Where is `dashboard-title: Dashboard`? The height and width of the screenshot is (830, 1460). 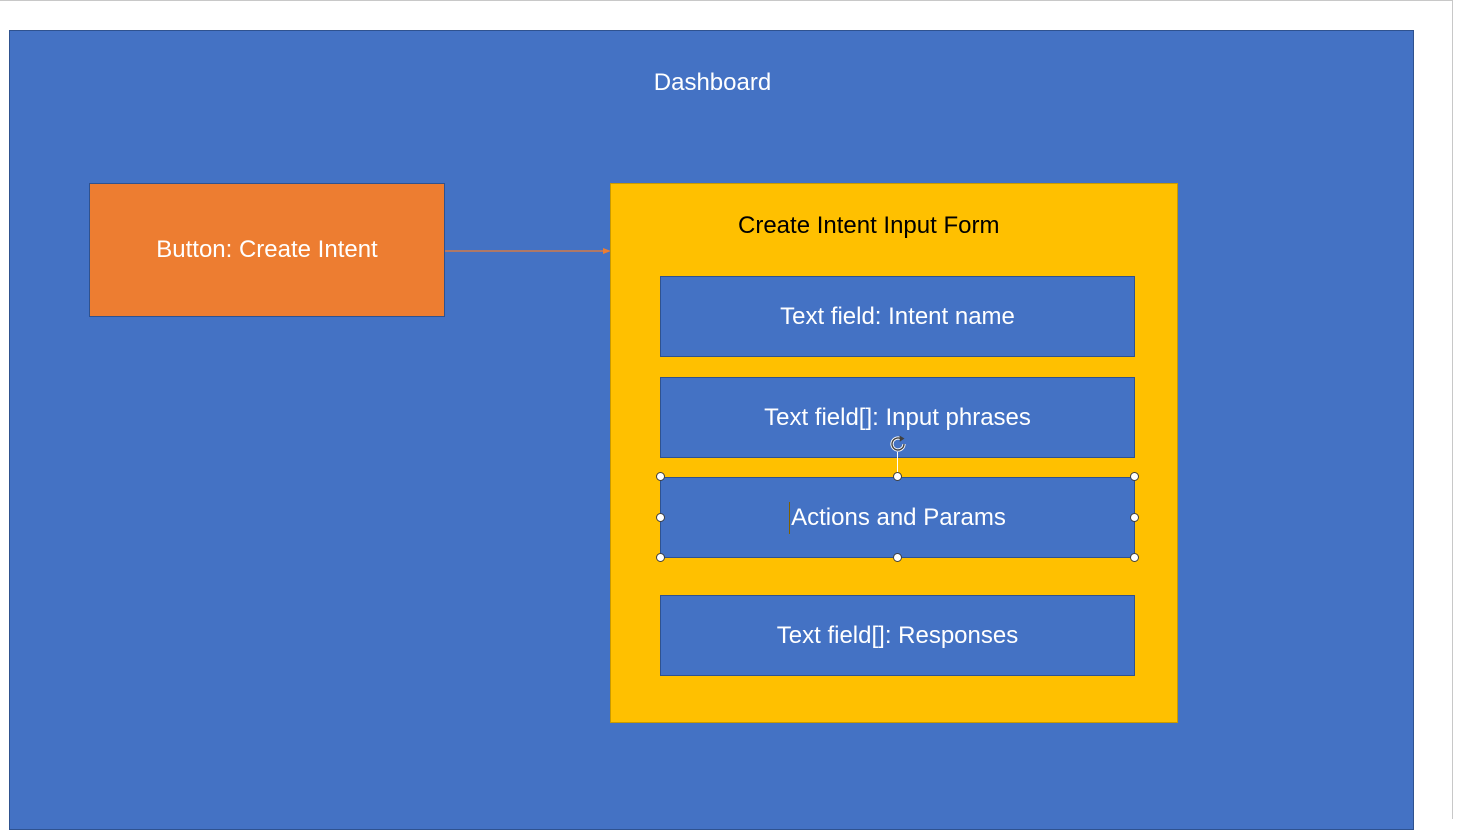 dashboard-title: Dashboard is located at coordinates (712, 82).